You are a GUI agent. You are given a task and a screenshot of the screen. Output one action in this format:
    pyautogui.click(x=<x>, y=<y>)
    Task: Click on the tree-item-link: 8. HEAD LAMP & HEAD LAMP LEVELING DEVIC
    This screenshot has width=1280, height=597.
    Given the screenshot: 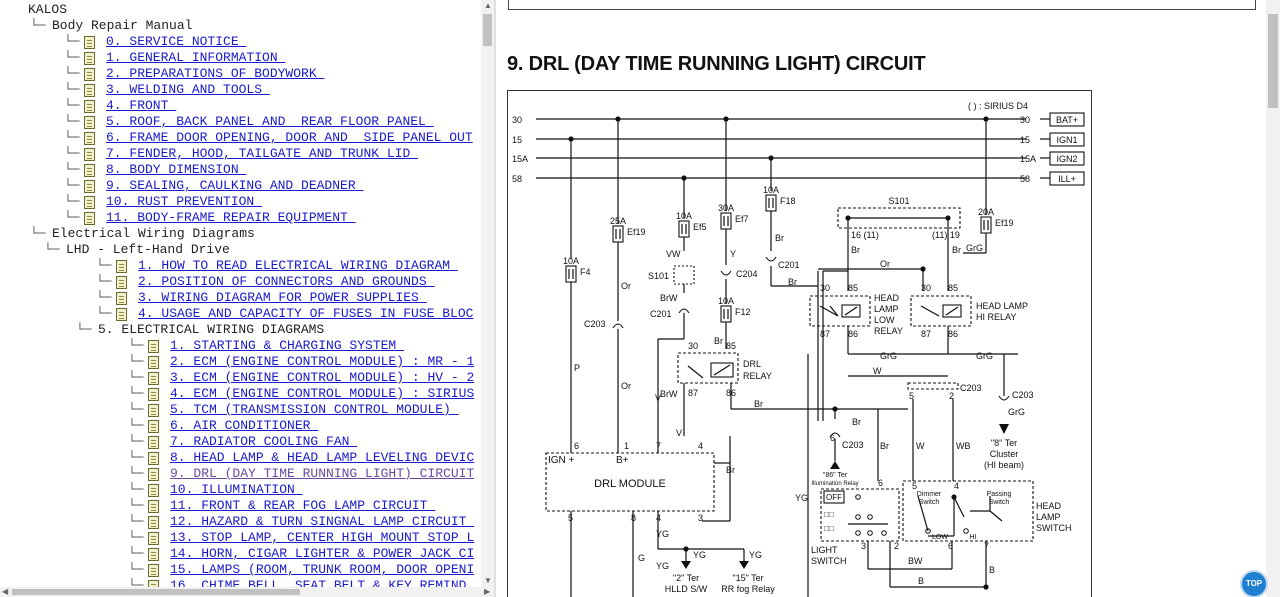 What is the action you would take?
    pyautogui.click(x=322, y=458)
    